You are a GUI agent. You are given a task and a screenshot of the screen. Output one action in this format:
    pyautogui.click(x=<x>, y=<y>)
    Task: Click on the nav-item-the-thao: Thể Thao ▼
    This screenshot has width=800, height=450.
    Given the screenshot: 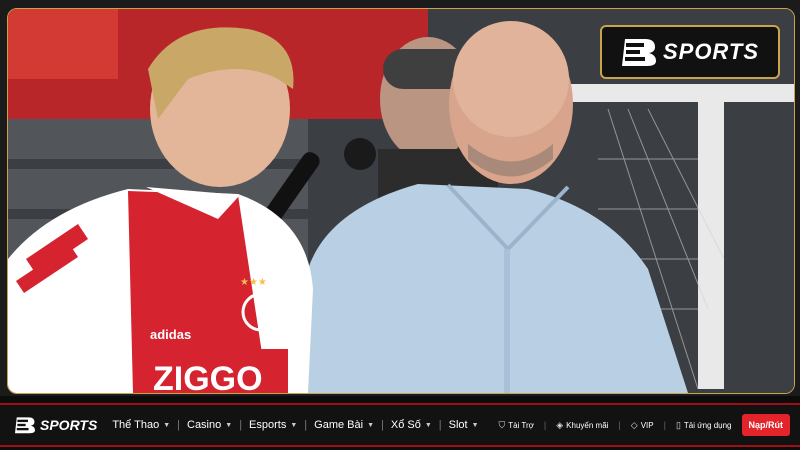 What is the action you would take?
    pyautogui.click(x=141, y=425)
    